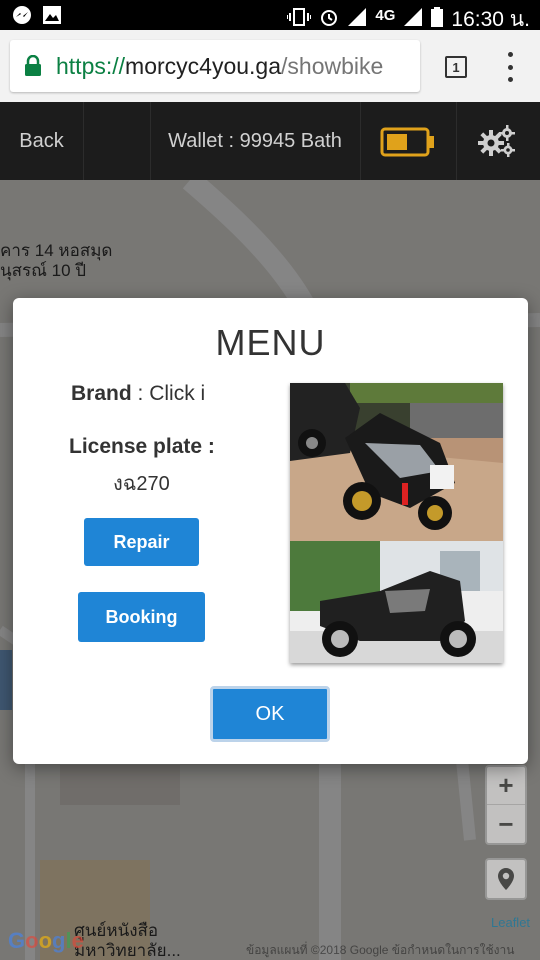 The width and height of the screenshot is (540, 960). I want to click on map-pin-icon, so click(506, 879).